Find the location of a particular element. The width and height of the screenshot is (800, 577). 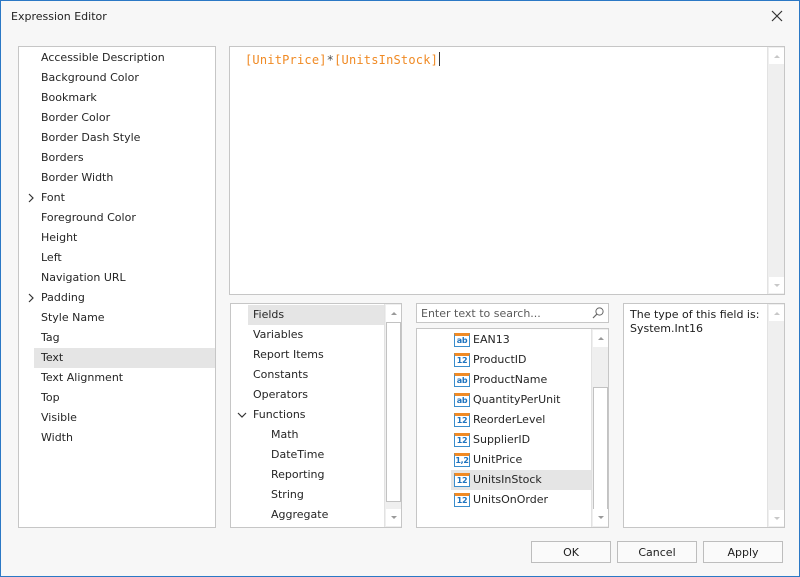

property-item: Text Alignment is located at coordinates (117, 378).